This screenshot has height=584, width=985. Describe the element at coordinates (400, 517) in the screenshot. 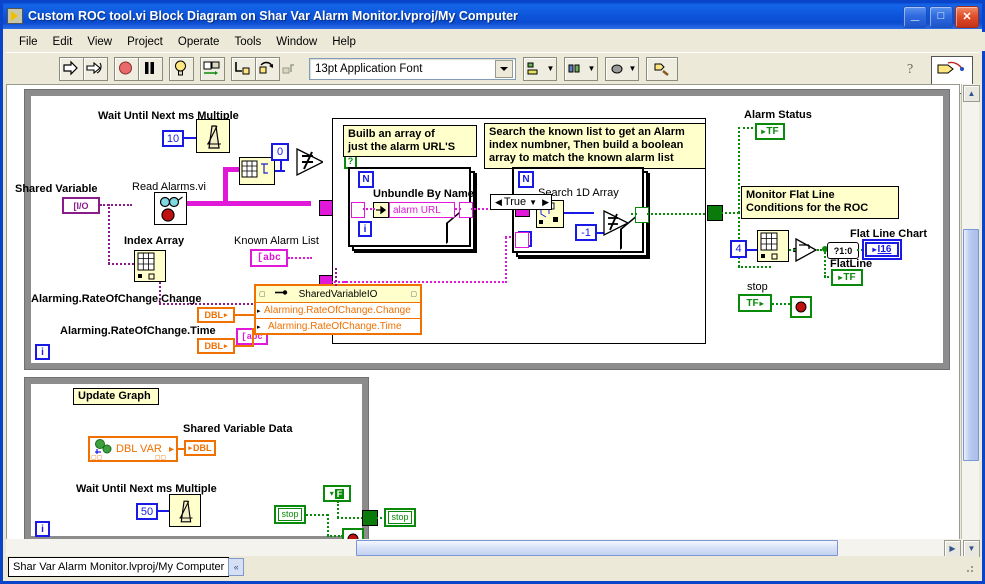

I see `stop-local-variable-2: stop` at that location.